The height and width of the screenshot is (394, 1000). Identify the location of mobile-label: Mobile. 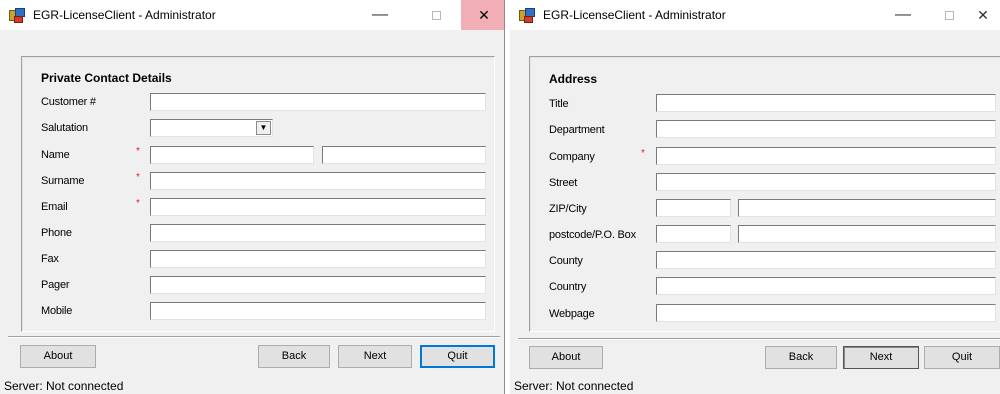
(57, 311).